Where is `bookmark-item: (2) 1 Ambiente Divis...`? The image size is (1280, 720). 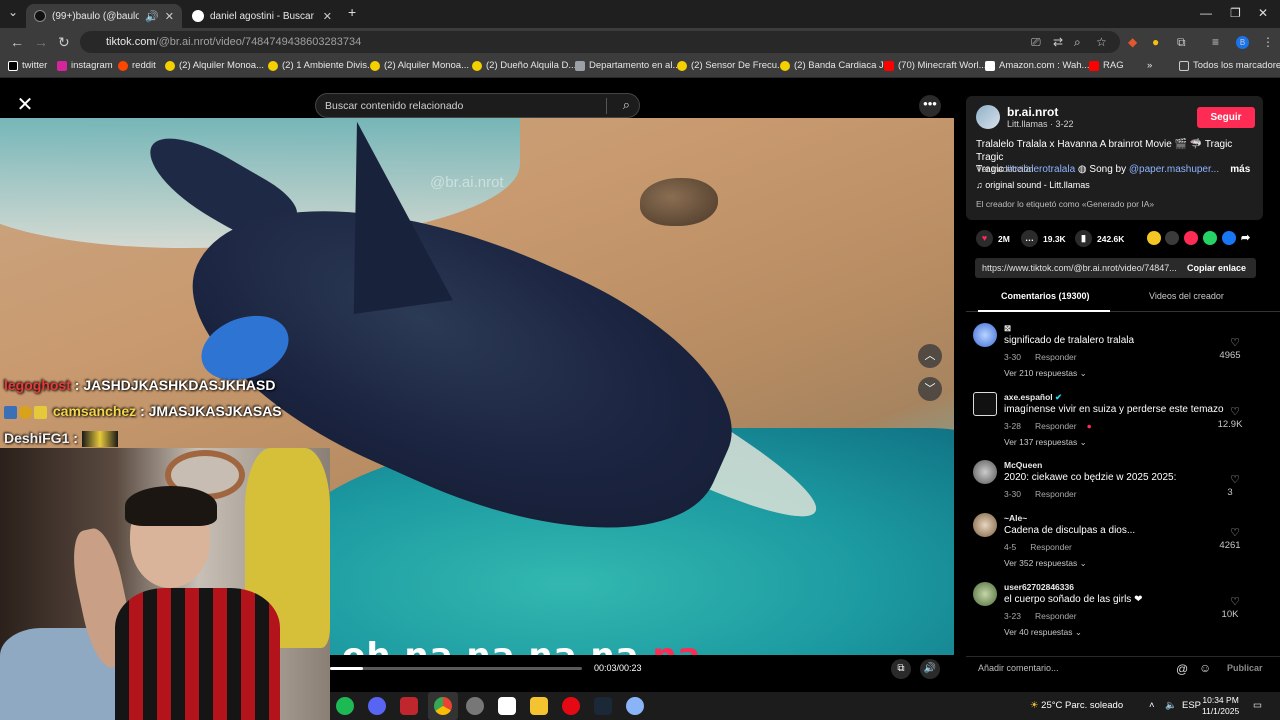
bookmark-item: (2) 1 Ambiente Divis... is located at coordinates (321, 65).